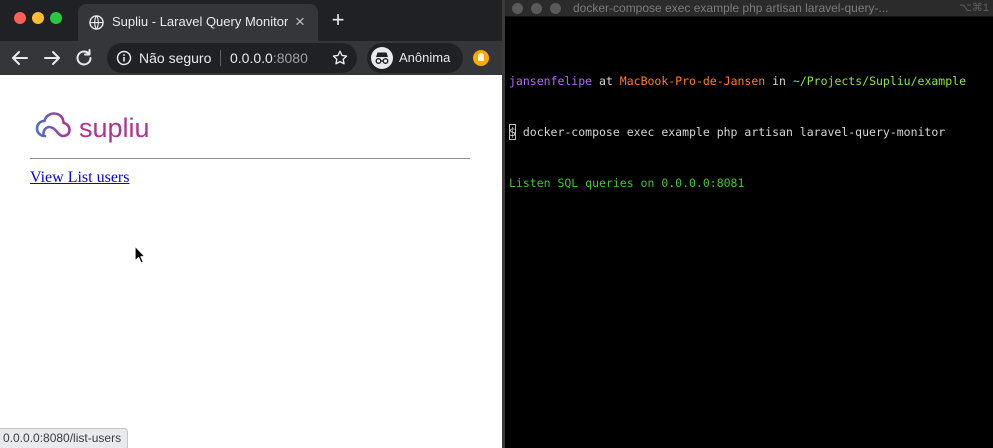 This screenshot has height=448, width=993. I want to click on address-bar: Não seguro 0.0.0.0:8080, so click(232, 58).